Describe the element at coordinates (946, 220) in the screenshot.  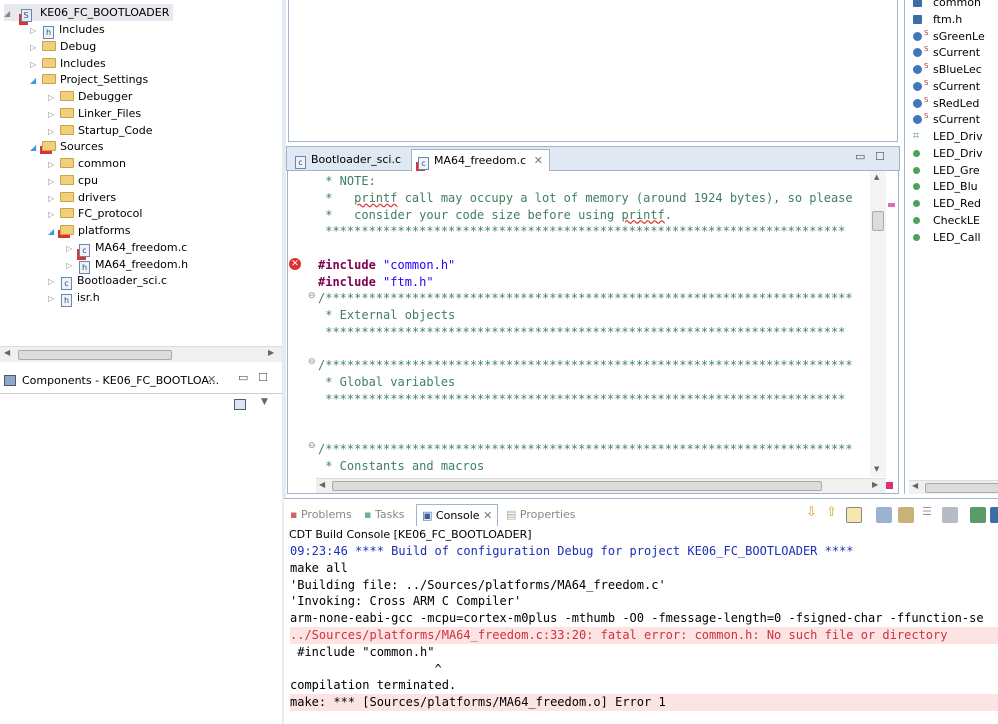
I see `outline-item: CheckLE` at that location.